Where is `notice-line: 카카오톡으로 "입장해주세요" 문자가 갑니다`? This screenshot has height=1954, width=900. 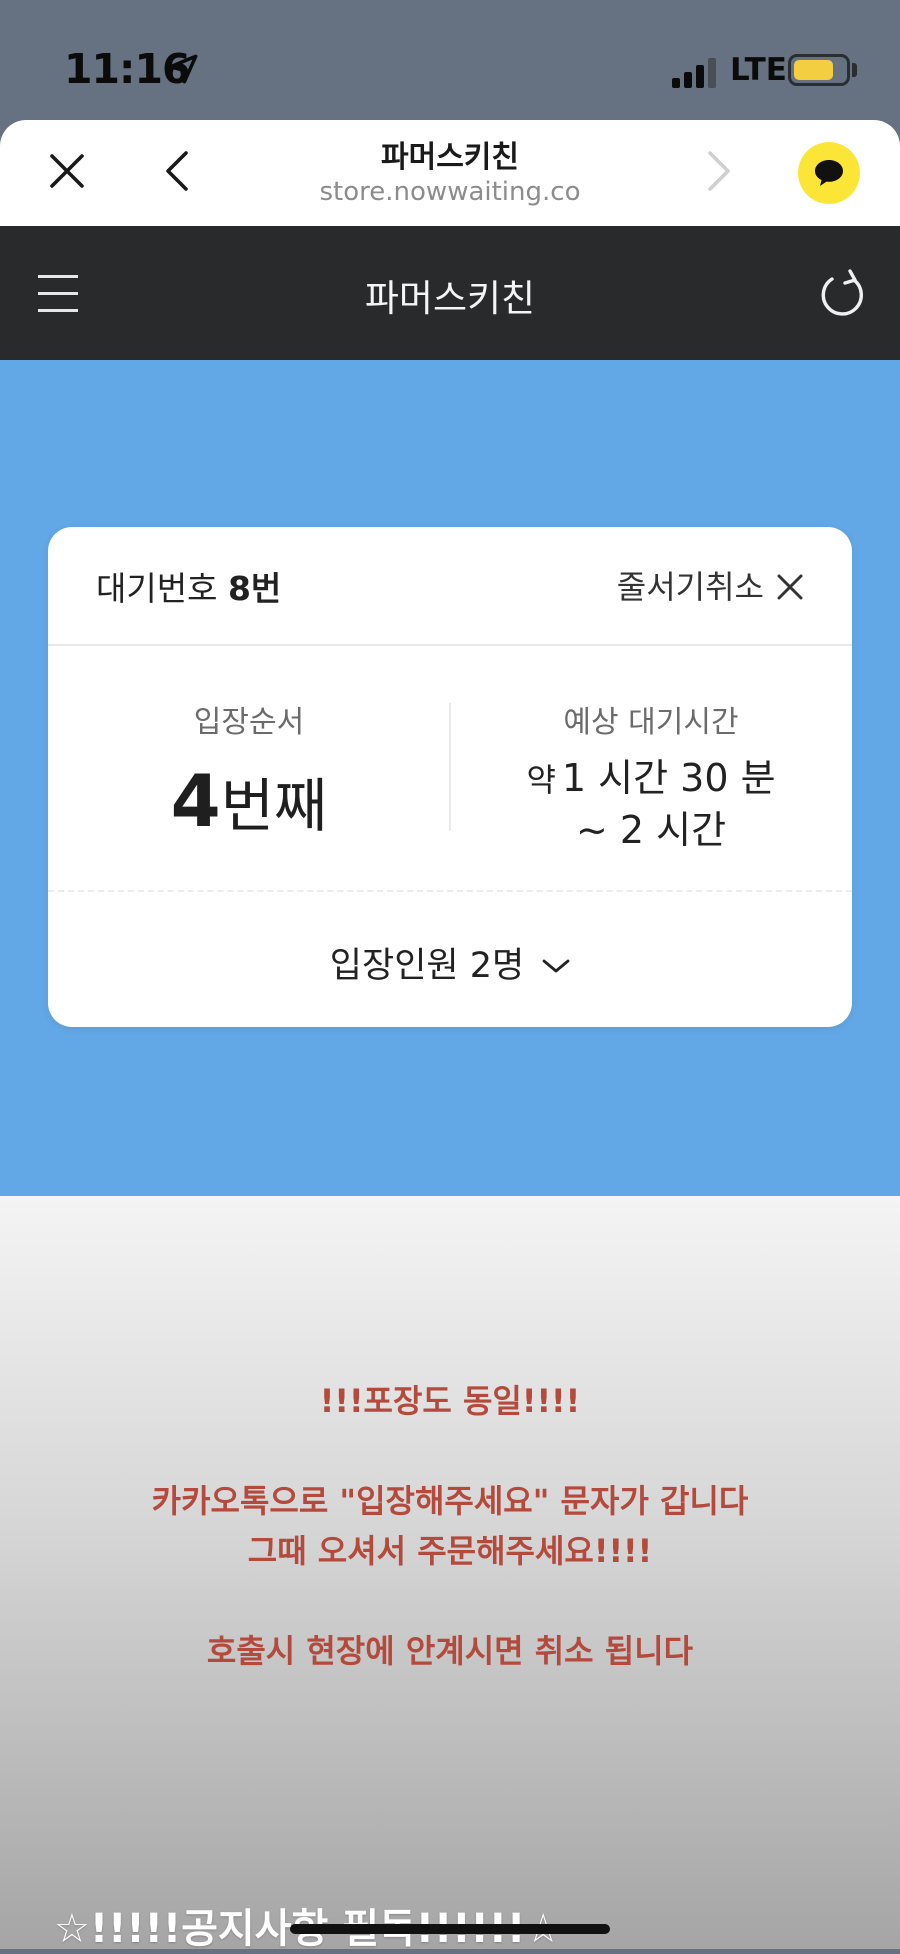 notice-line: 카카오톡으로 "입장해주세요" 문자가 갑니다 is located at coordinates (450, 1501).